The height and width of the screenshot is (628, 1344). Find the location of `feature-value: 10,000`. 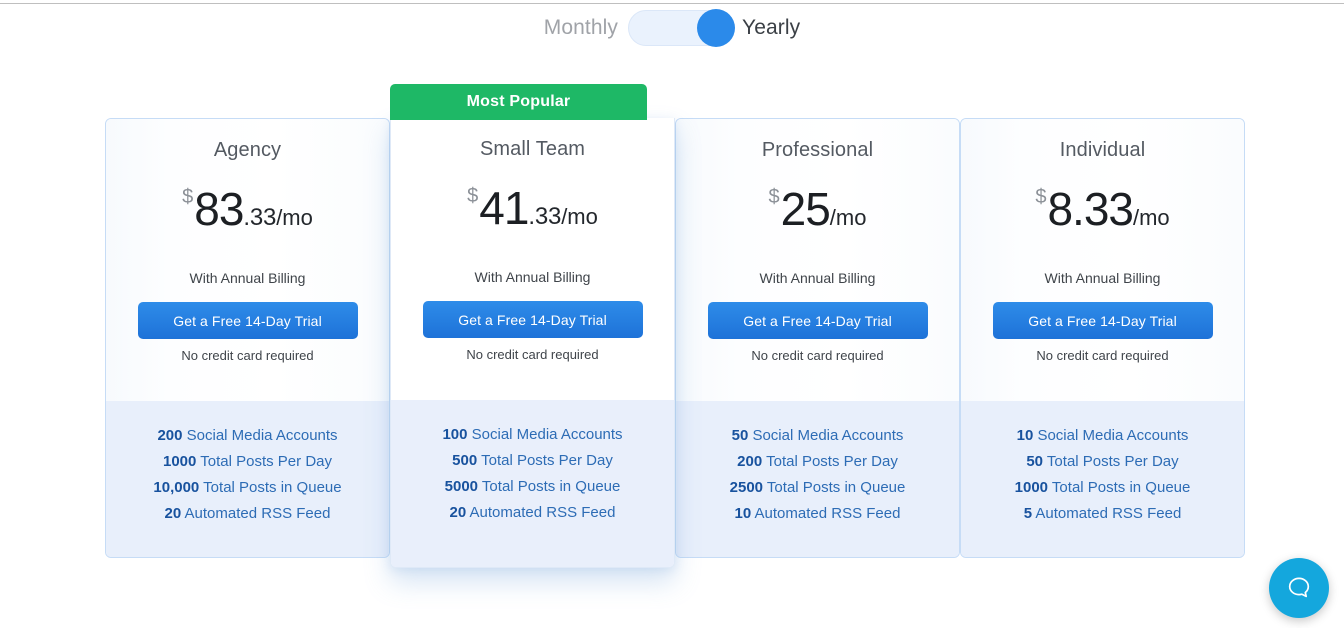

feature-value: 10,000 is located at coordinates (176, 487).